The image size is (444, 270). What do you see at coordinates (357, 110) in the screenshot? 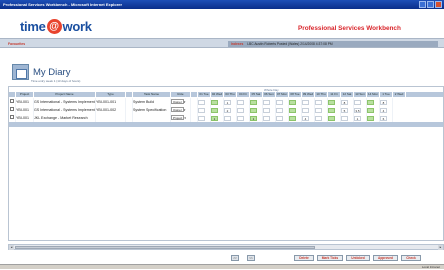
I see `hours-input: 3.5` at bounding box center [357, 110].